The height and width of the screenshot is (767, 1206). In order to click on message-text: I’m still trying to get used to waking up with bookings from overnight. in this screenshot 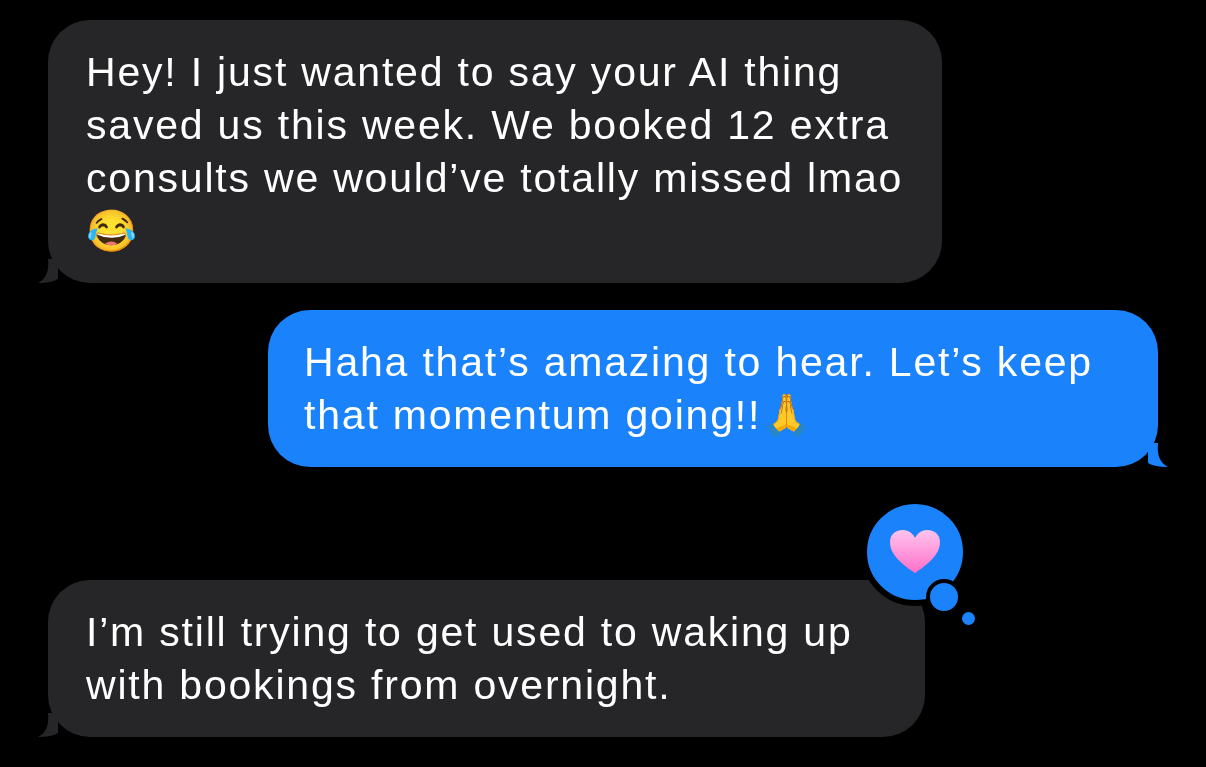, I will do `click(469, 658)`.